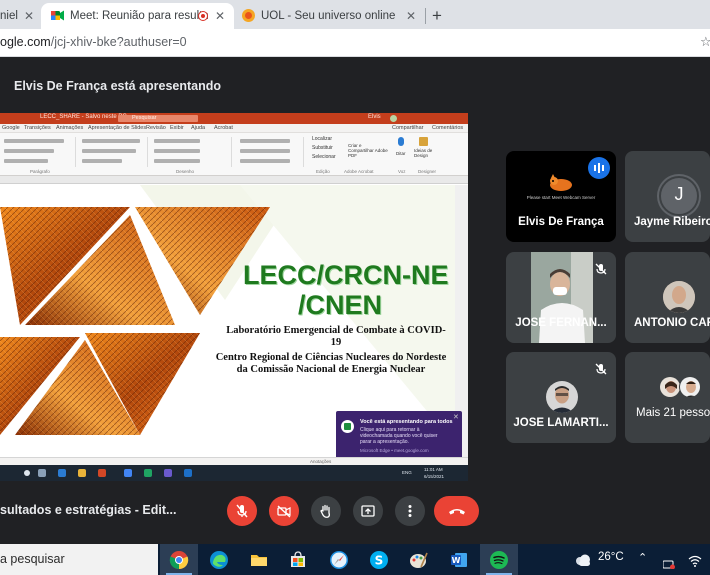 The width and height of the screenshot is (710, 575). What do you see at coordinates (20, 16) in the screenshot?
I see `tab-previous: niel ✕` at bounding box center [20, 16].